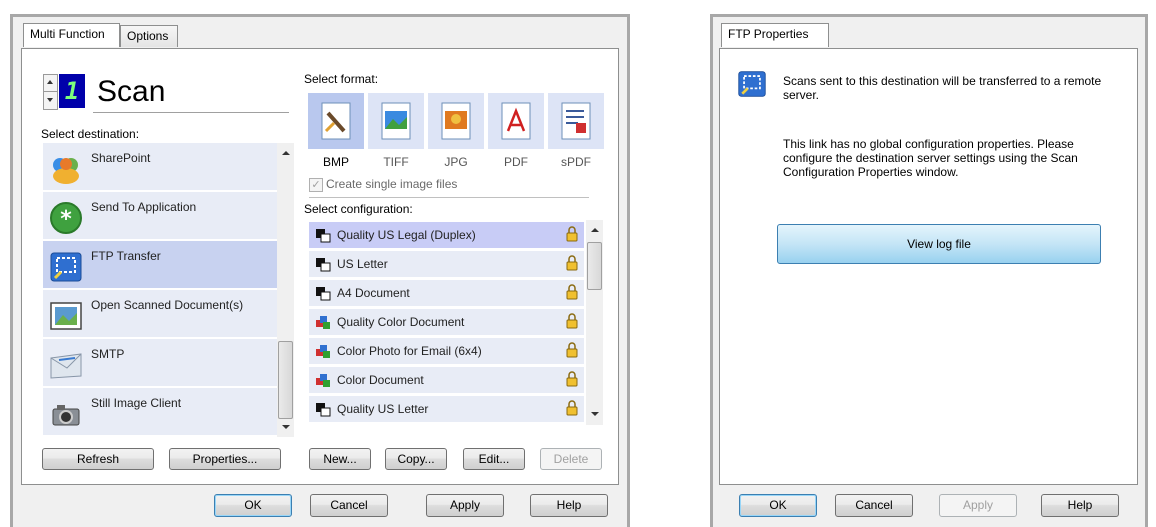  I want to click on configuration-label: A4 Document, so click(373, 293).